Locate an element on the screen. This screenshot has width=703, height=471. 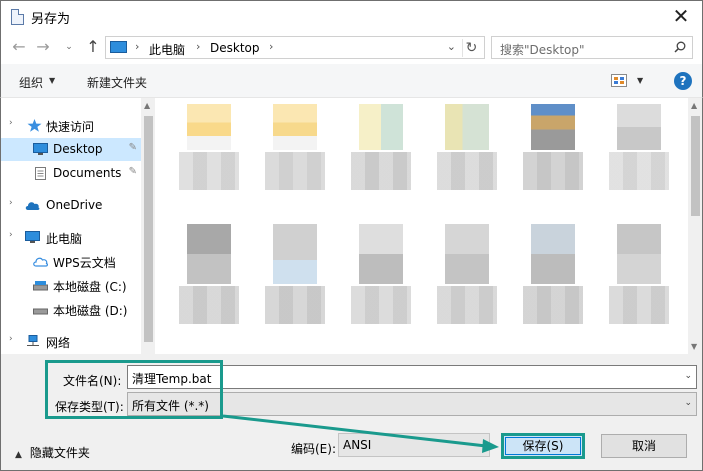
sidebar-item-label: WPS云文档 is located at coordinates (84, 263).